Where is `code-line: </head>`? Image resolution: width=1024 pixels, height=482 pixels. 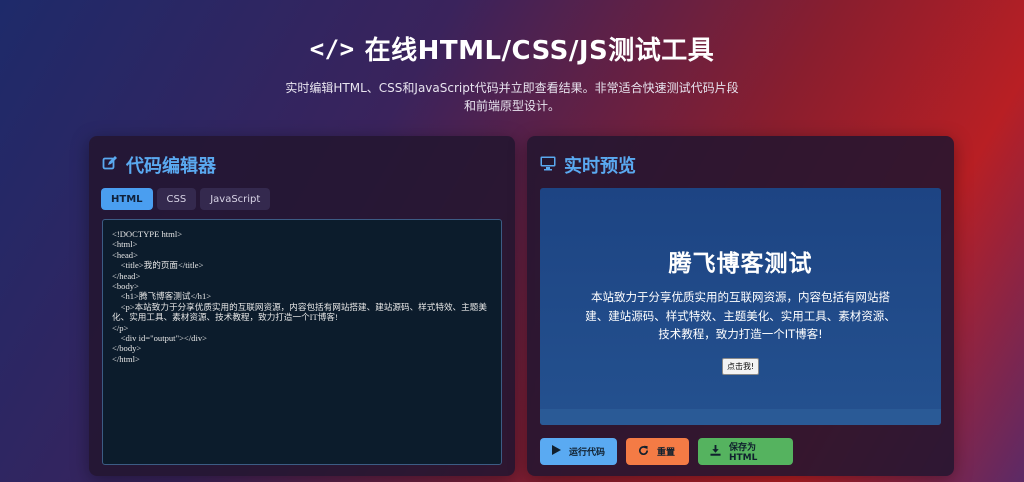 code-line: </head> is located at coordinates (126, 275).